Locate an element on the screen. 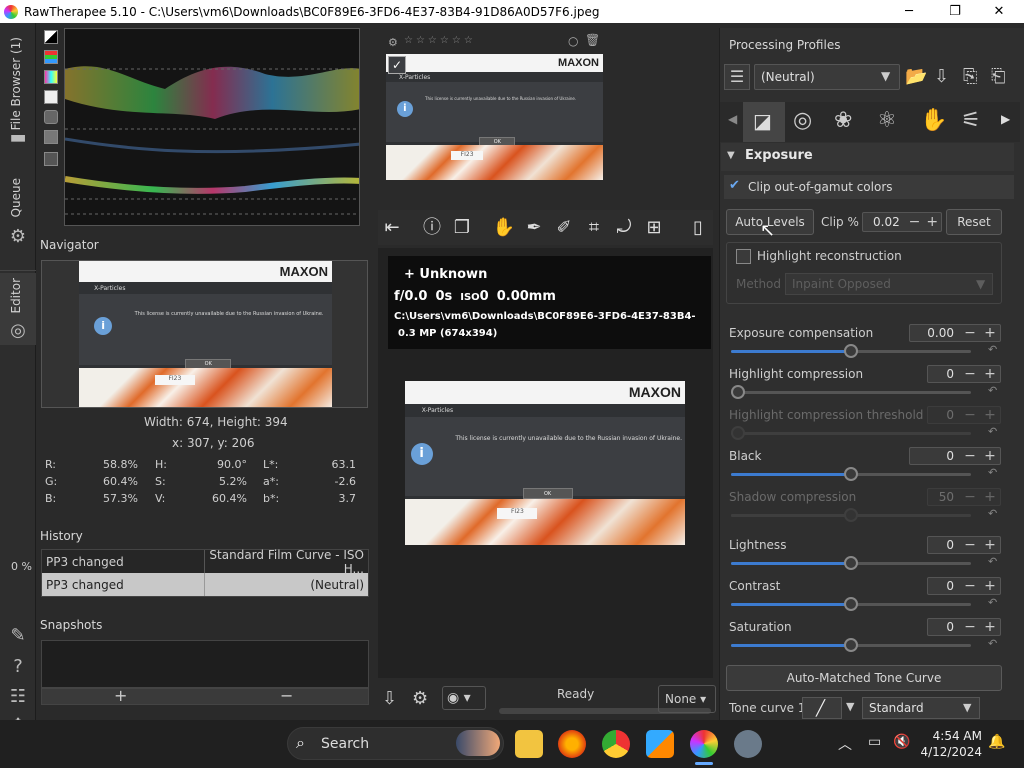 The height and width of the screenshot is (768, 1024). rank-gear-icon: ⚙ is located at coordinates (393, 42).